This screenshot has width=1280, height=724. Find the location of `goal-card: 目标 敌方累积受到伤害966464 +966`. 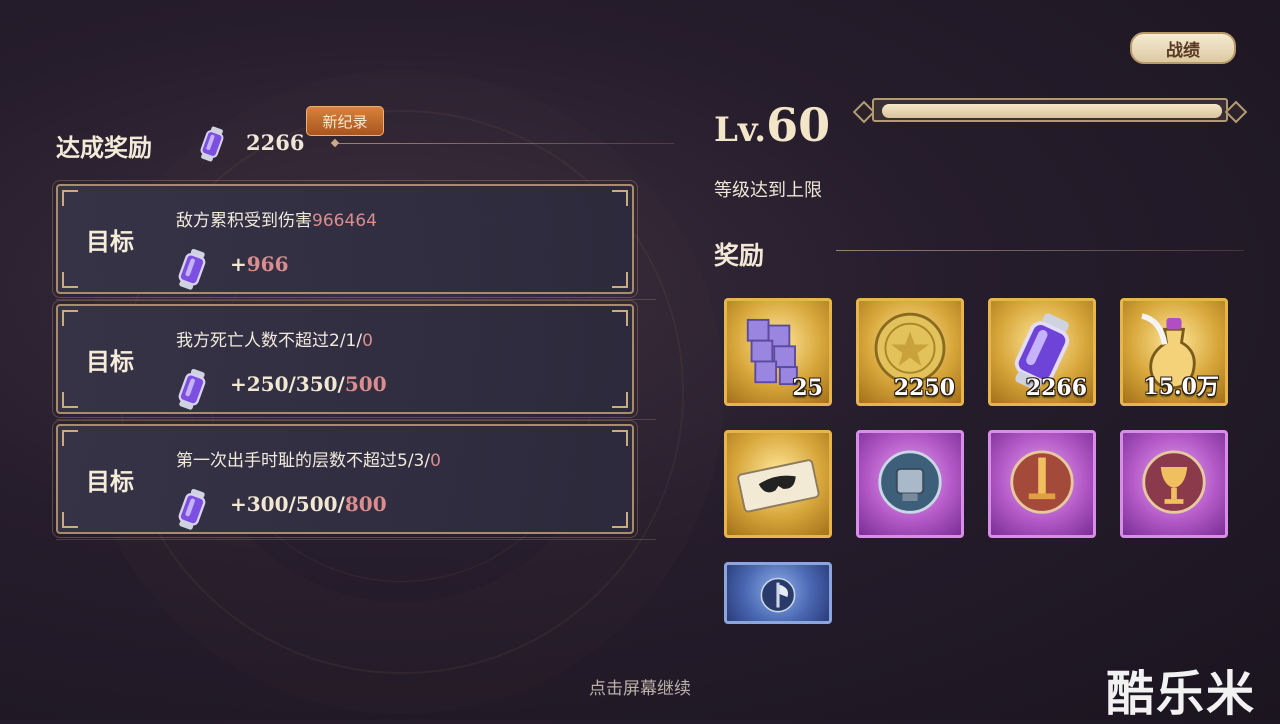

goal-card: 目标 敌方累积受到伤害966464 +966 is located at coordinates (345, 239).